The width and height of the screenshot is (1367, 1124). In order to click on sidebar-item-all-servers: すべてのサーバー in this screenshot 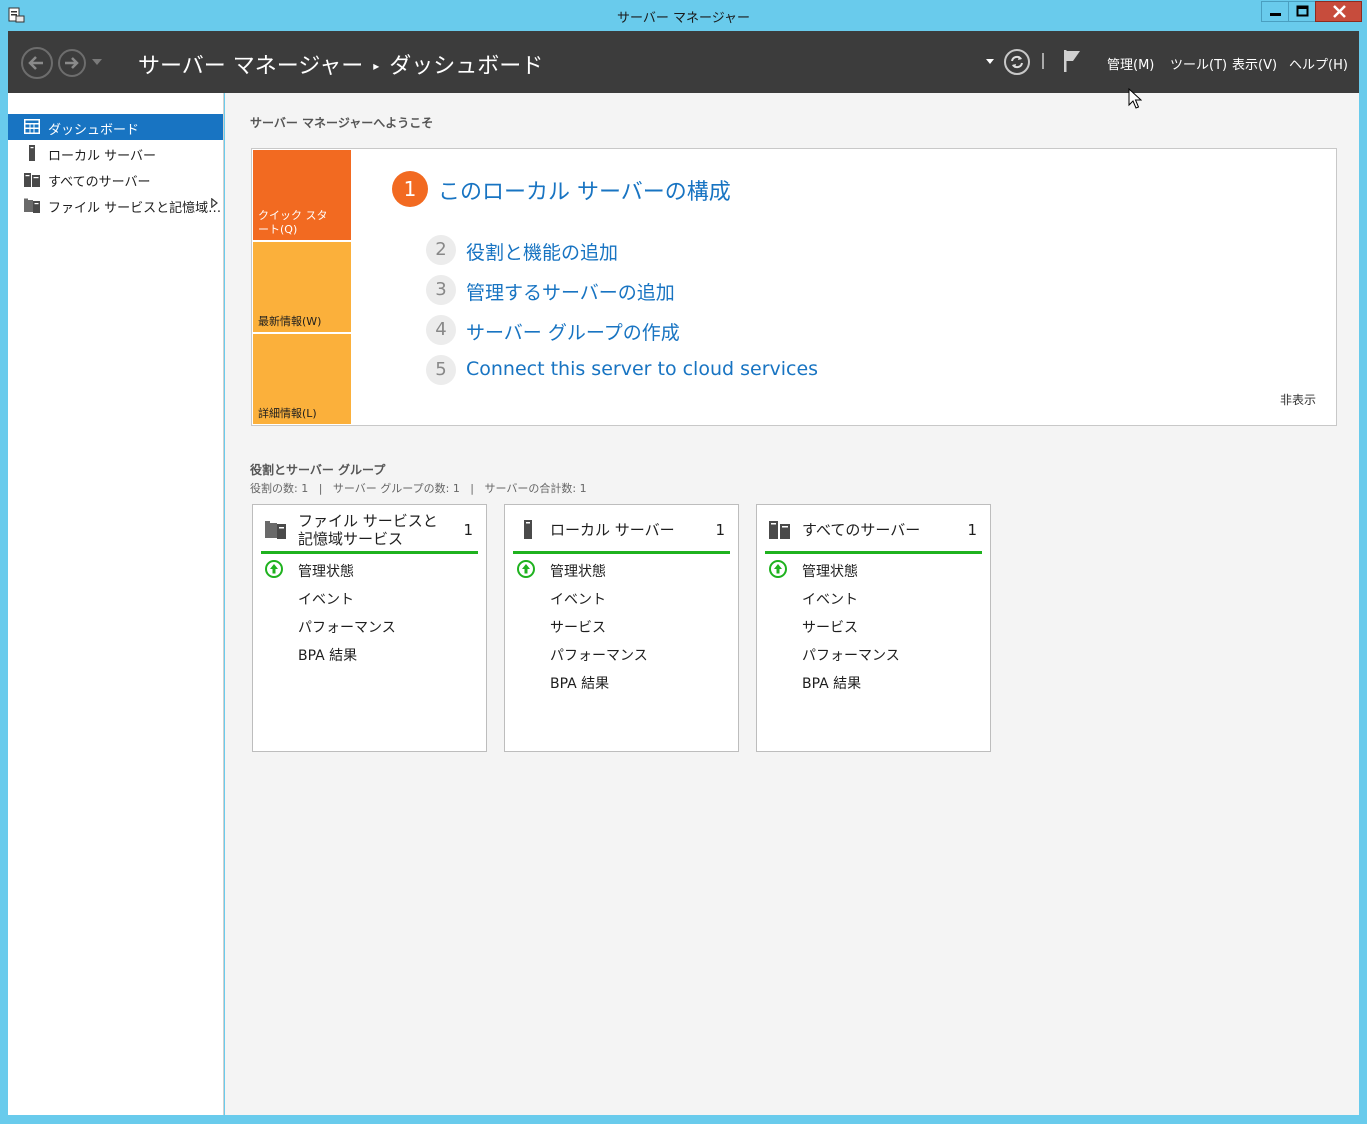, I will do `click(115, 179)`.